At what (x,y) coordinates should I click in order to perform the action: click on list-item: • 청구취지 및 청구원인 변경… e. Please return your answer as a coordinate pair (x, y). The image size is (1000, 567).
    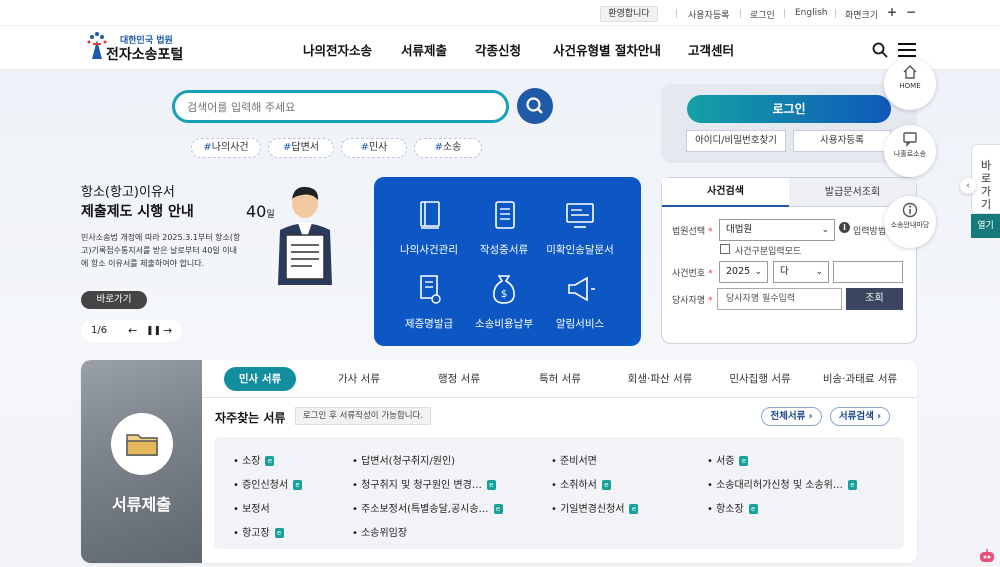
    Looking at the image, I should click on (424, 483).